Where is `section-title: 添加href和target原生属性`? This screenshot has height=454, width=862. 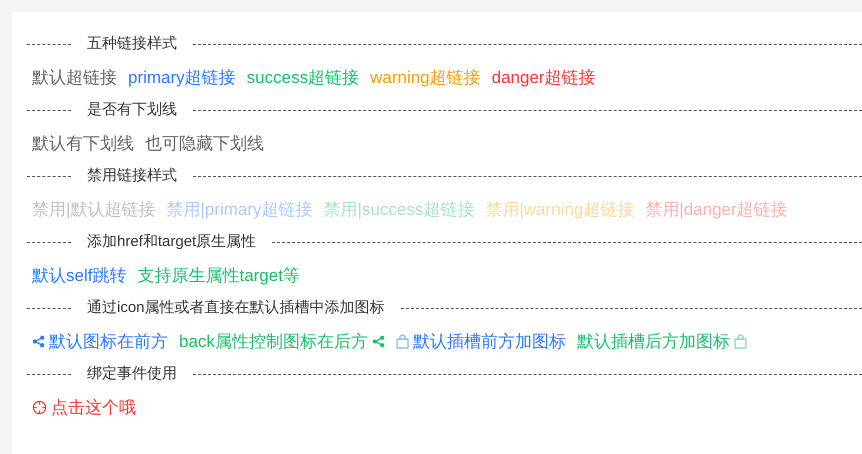 section-title: 添加href和target原生属性 is located at coordinates (172, 242).